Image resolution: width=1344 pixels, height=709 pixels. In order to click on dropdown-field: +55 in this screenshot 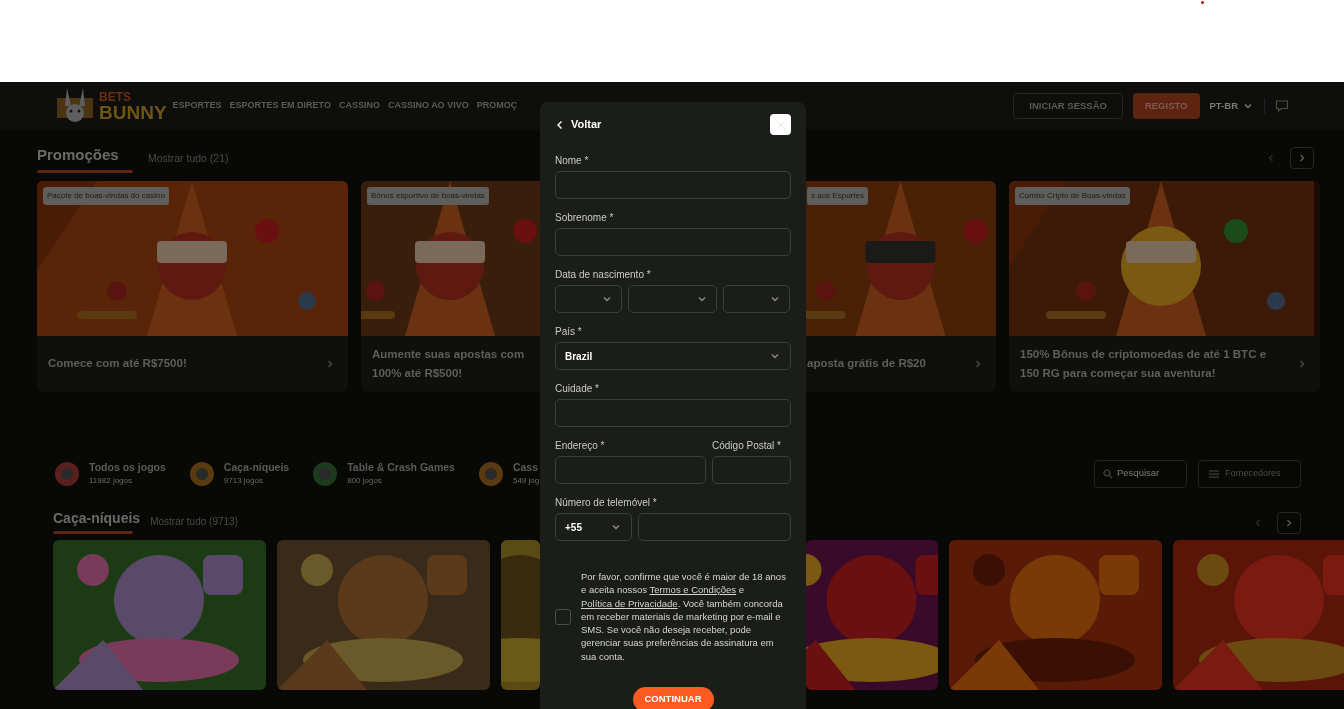, I will do `click(593, 527)`.